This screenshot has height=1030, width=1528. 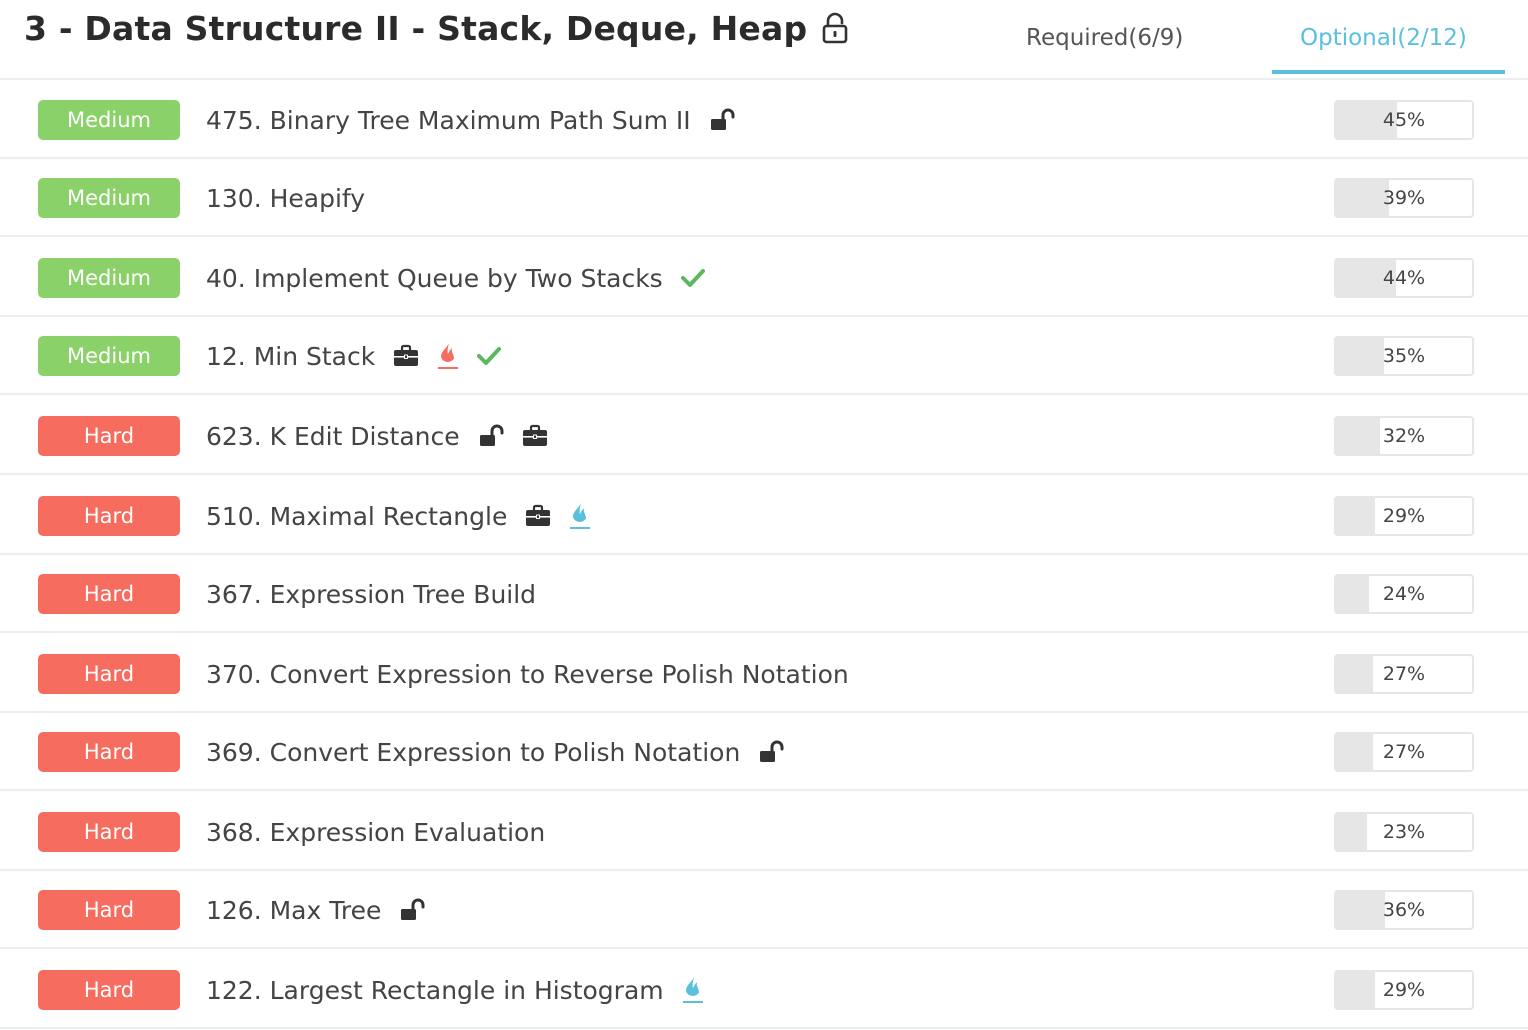 I want to click on problem-title-link: 126. Max Tree, so click(x=293, y=910).